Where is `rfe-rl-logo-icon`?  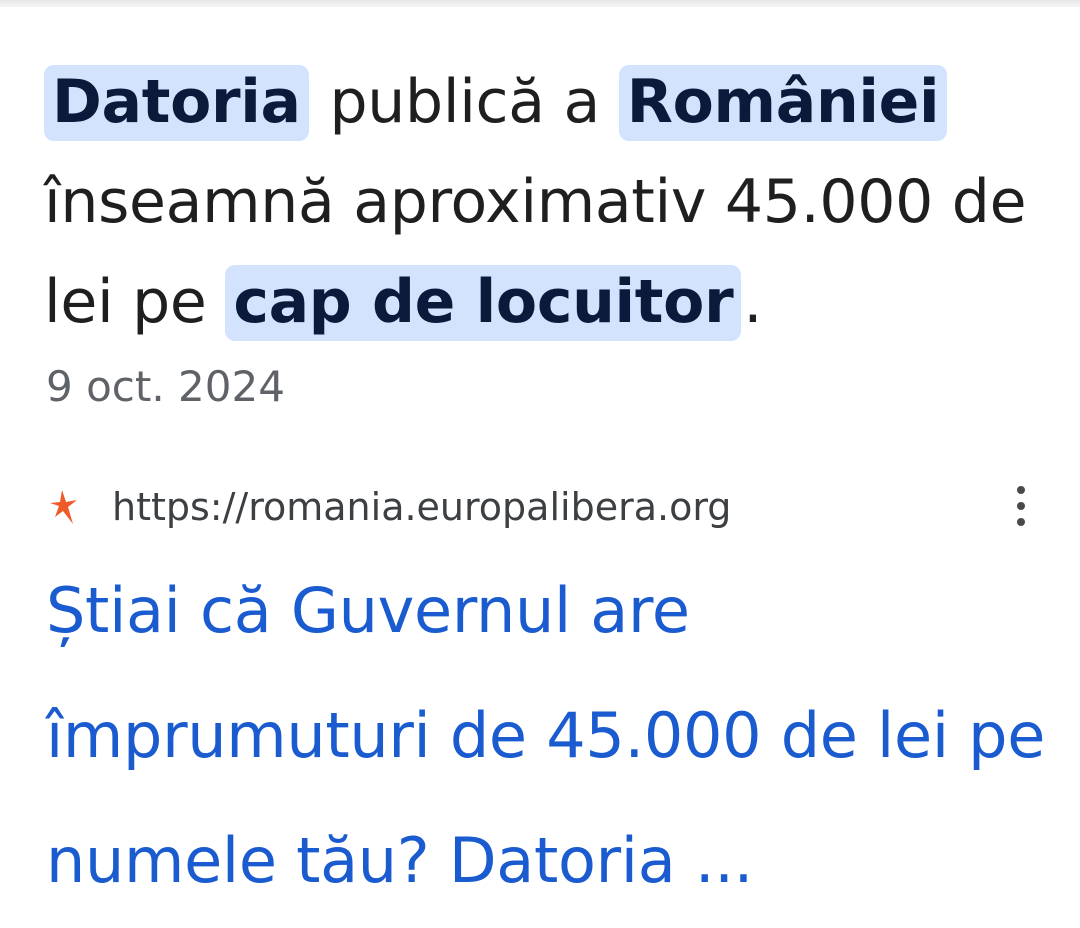
rfe-rl-logo-icon is located at coordinates (64, 506).